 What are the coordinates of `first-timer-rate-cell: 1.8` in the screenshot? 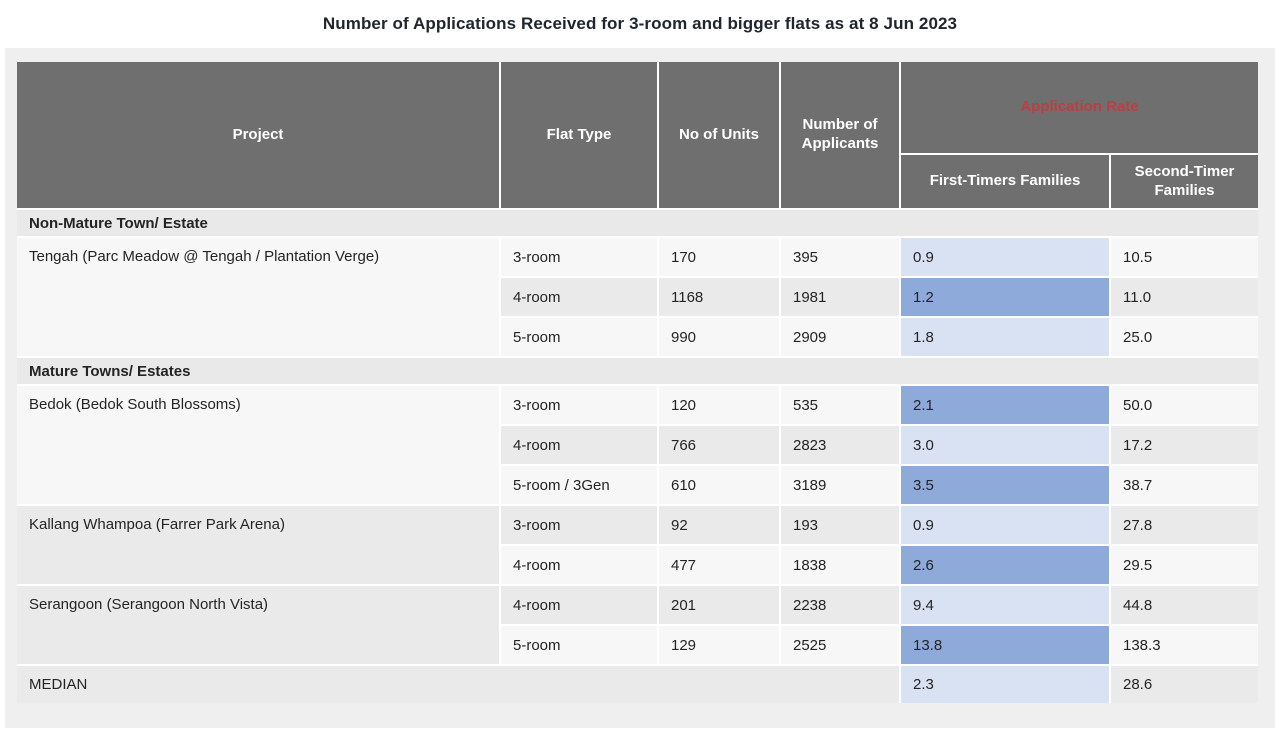 It's located at (1005, 337).